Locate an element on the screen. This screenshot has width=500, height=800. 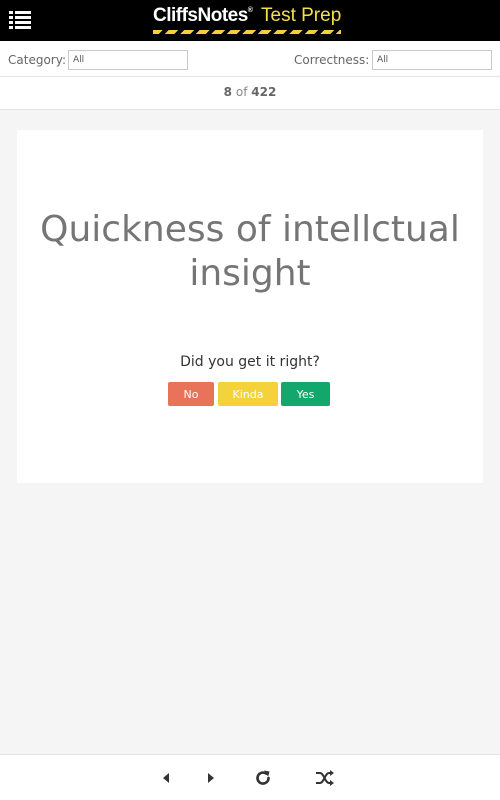
category-select: All is located at coordinates (128, 60).